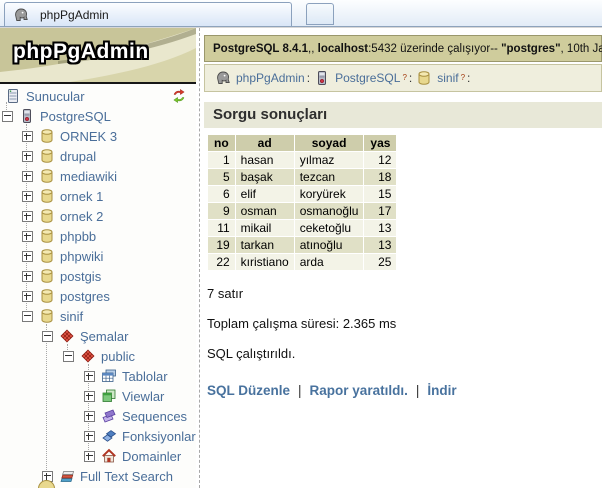 Image resolution: width=602 pixels, height=488 pixels. I want to click on sequences-icon, so click(109, 416).